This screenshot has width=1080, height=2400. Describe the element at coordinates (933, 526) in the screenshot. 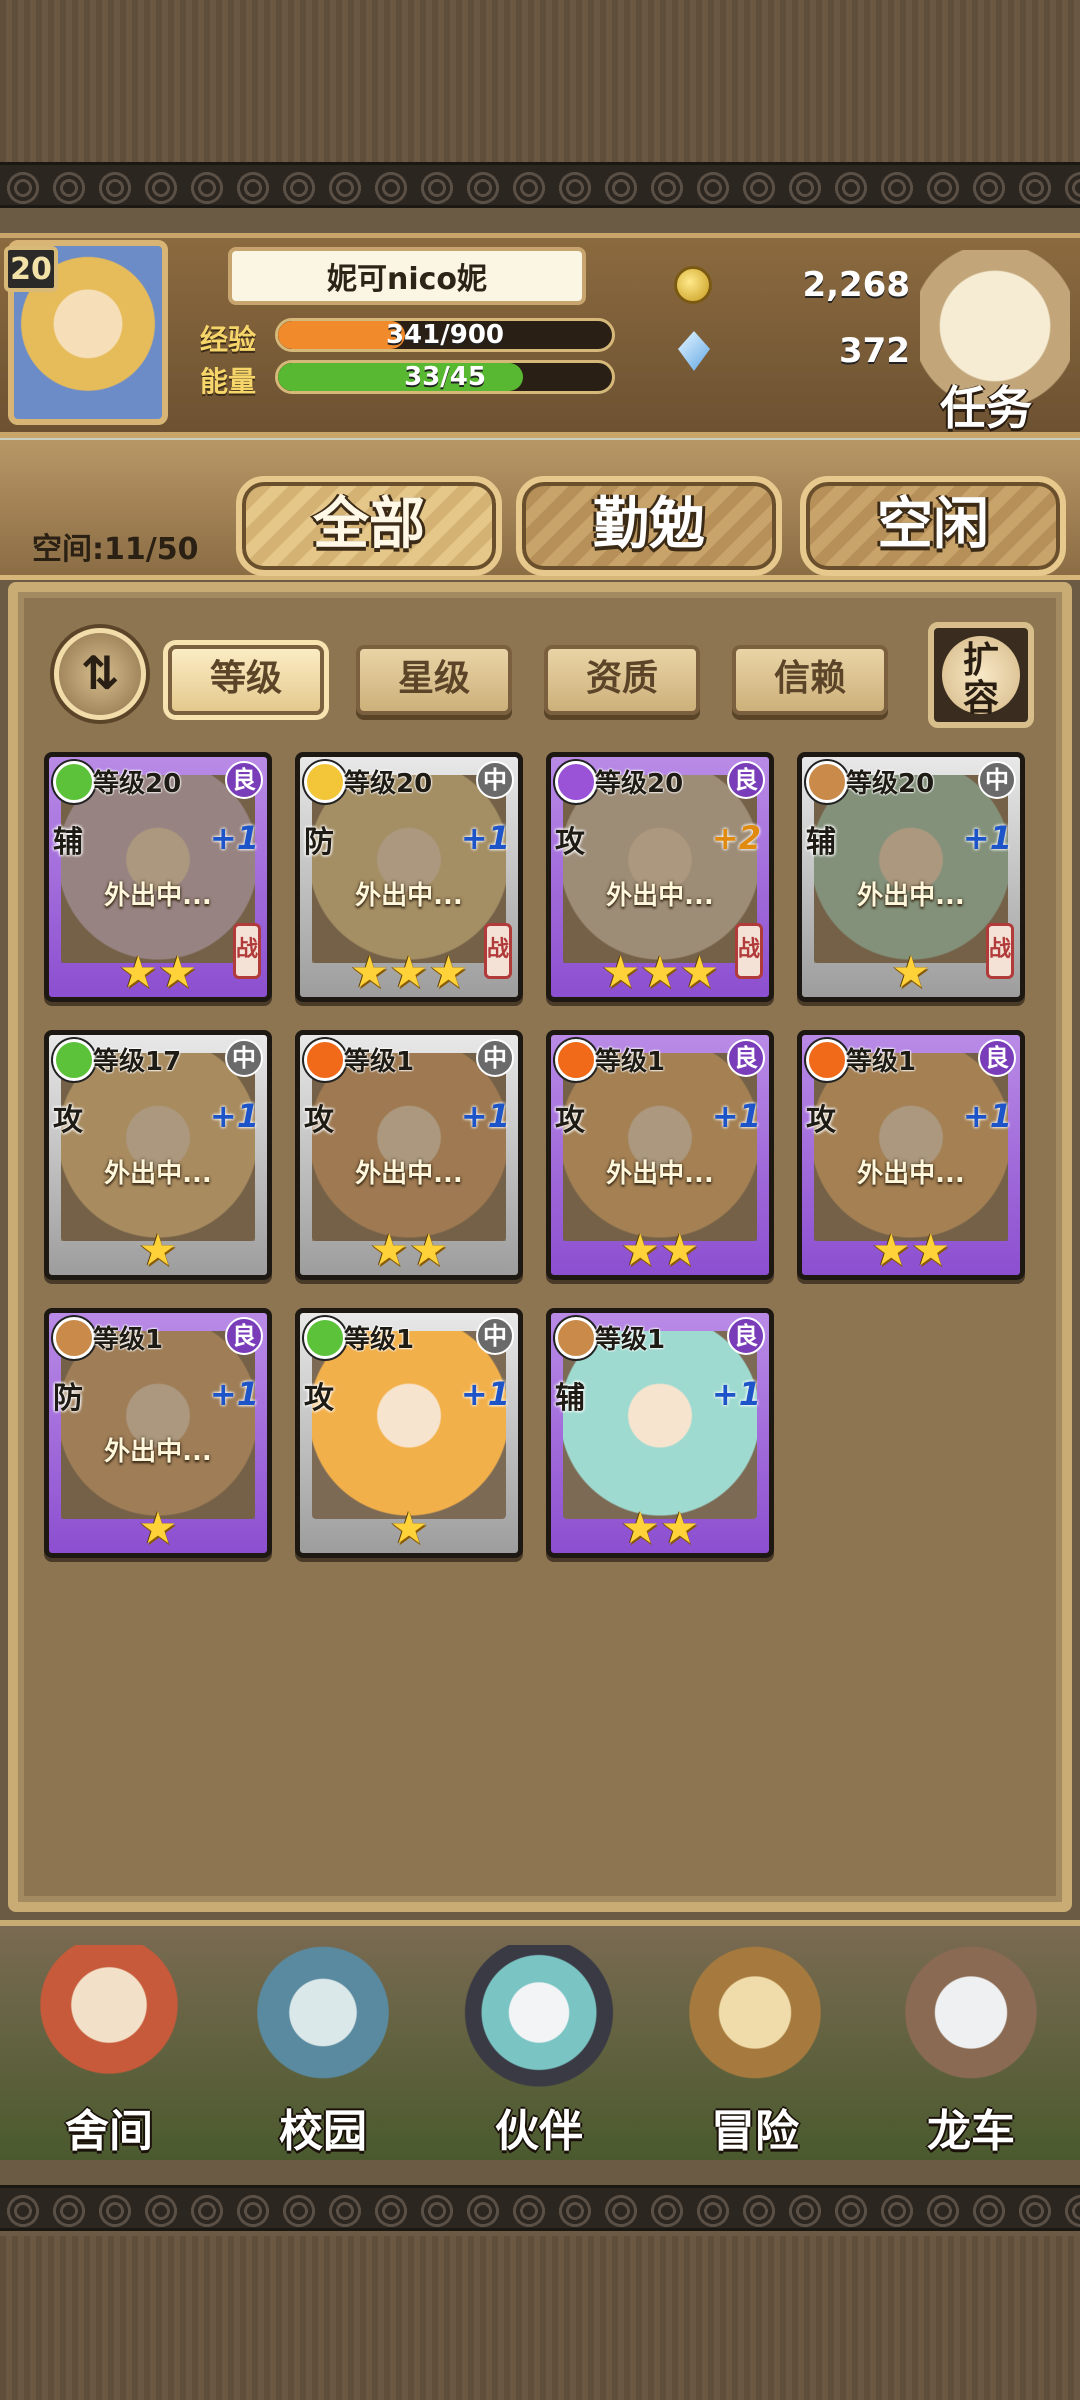

I see `tab-idle: 空闲` at that location.